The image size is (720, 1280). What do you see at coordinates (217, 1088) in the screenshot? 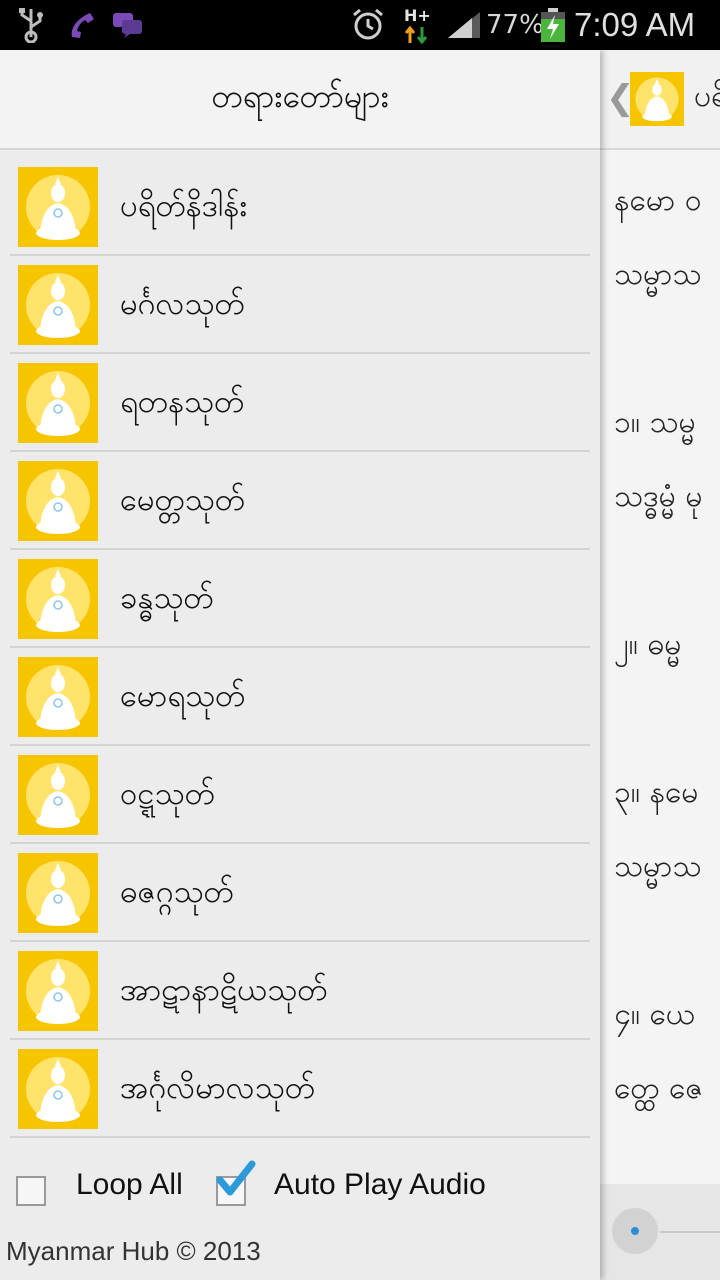
I see `list-item-label: အင်္ဂုလိမာလသုတ်` at bounding box center [217, 1088].